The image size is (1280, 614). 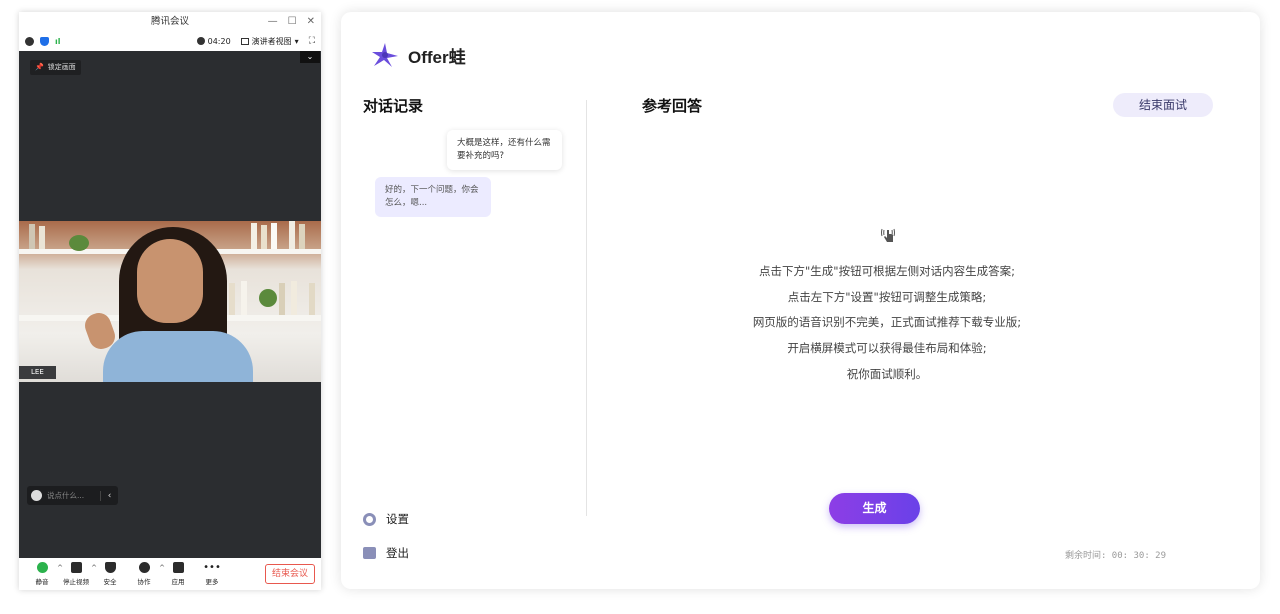 I want to click on meeting-status-bar: ıl 04:20 演讲者视图 ▾ ⛶, so click(x=170, y=41).